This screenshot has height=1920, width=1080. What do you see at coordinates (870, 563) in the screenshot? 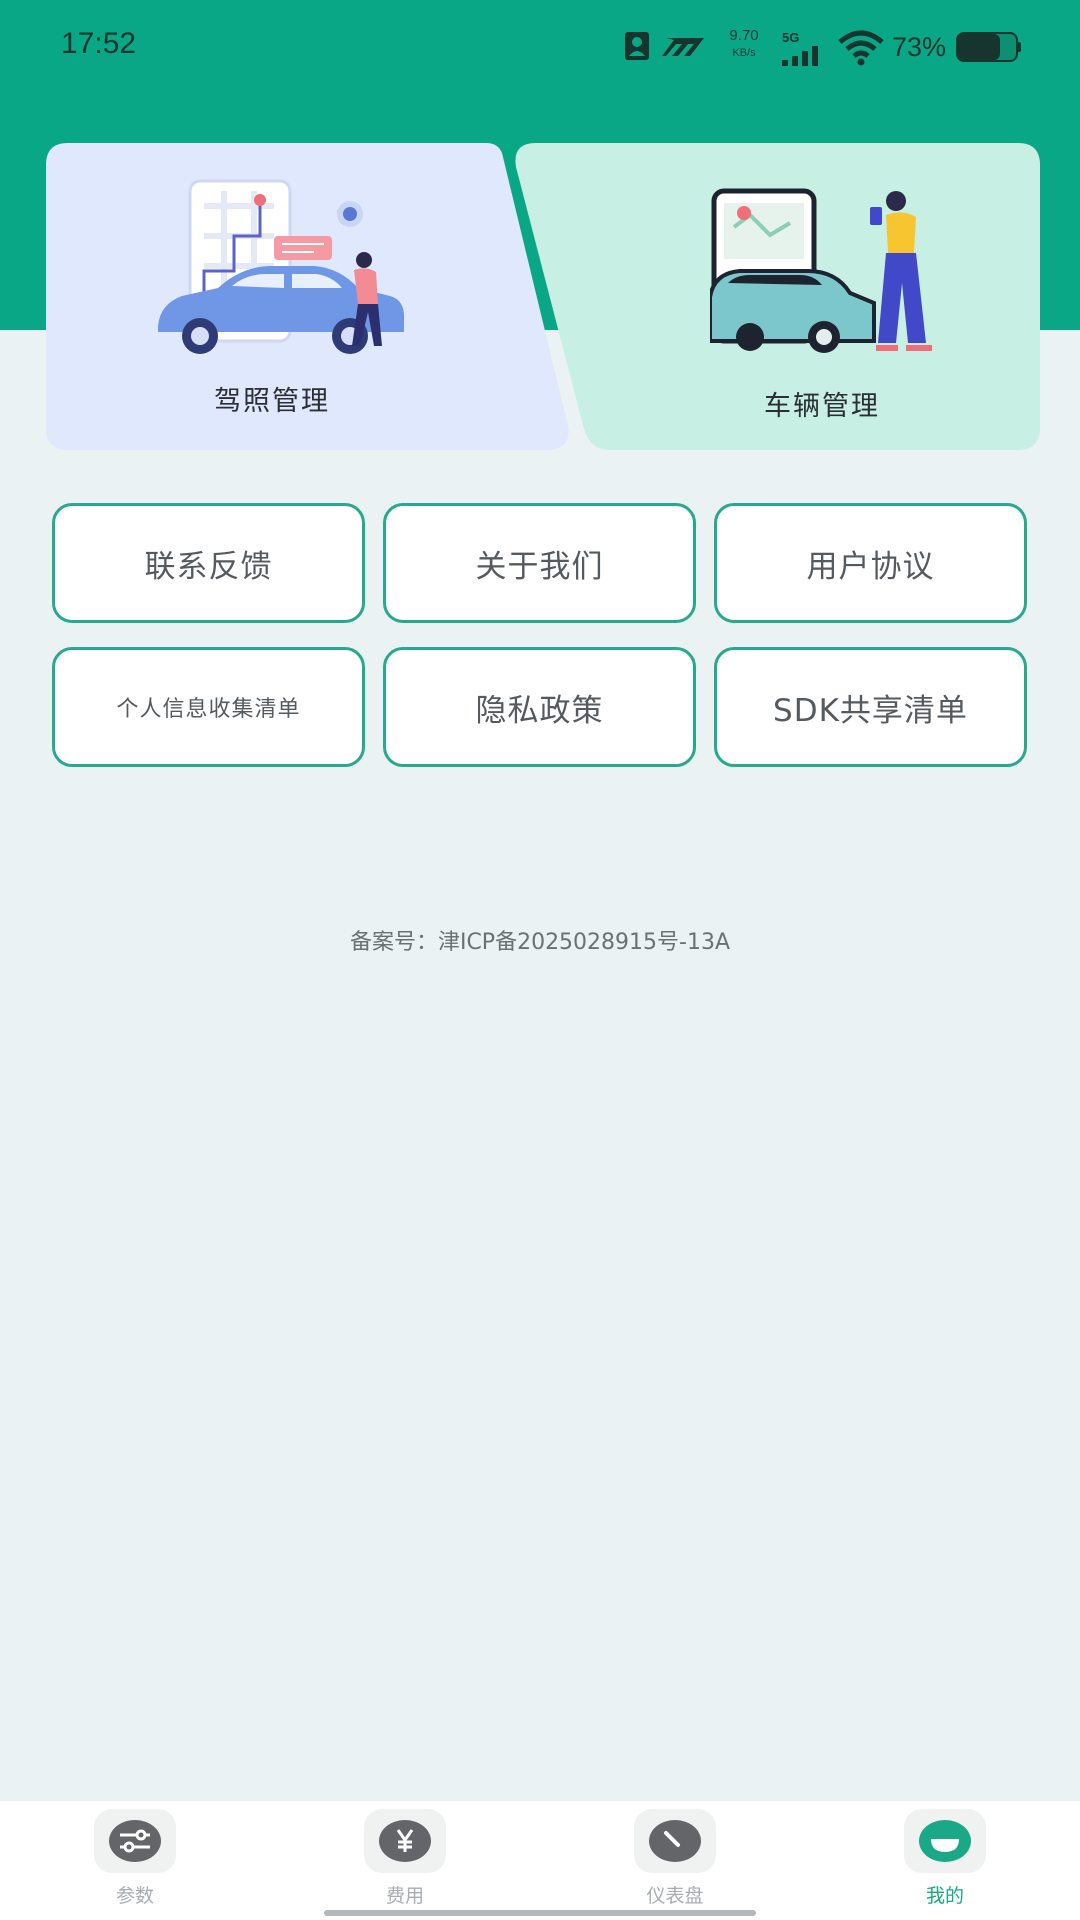
I see `user-agreement-button: 用户协议` at bounding box center [870, 563].